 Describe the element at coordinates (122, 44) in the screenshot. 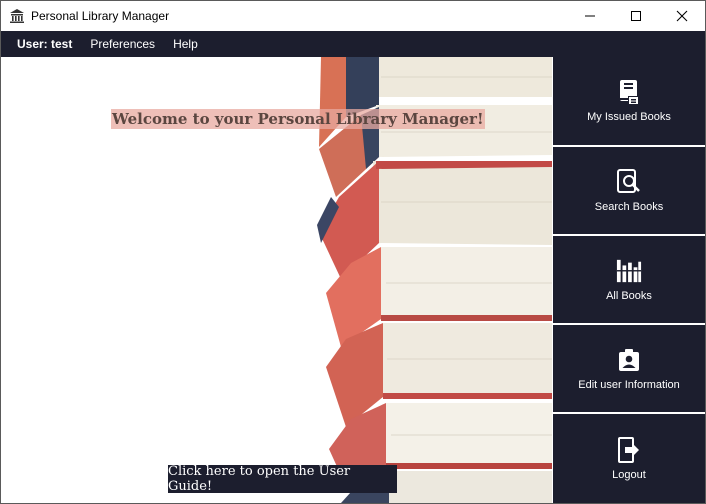

I see `menu-preferences: Preferences` at that location.